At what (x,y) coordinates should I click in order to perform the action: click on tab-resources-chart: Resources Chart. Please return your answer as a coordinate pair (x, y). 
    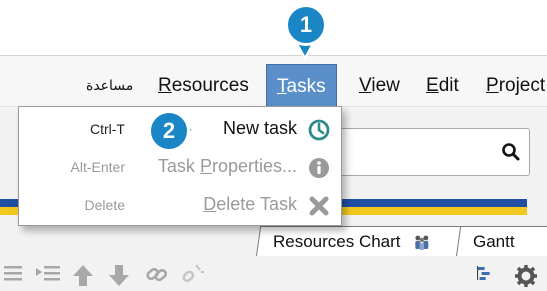
    Looking at the image, I should click on (362, 241).